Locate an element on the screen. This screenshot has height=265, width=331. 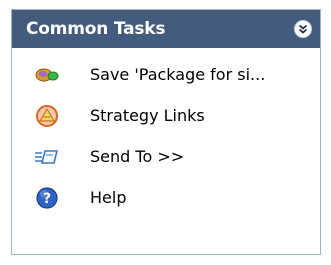
double-chevron-down-icon is located at coordinates (303, 29).